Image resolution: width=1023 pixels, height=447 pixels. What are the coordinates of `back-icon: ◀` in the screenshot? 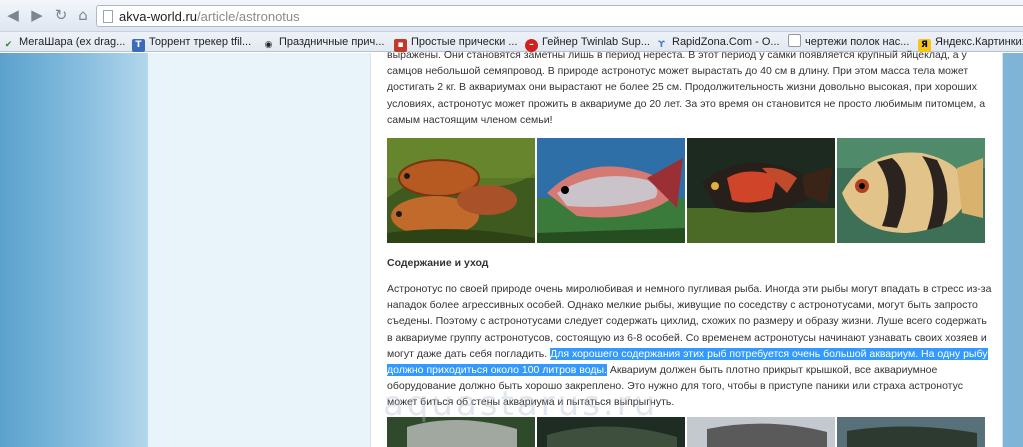 It's located at (13, 15).